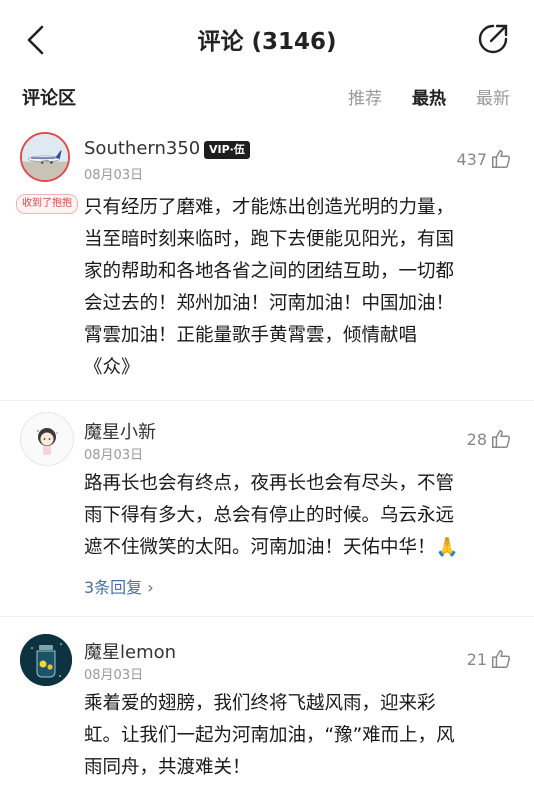  What do you see at coordinates (269, 271) in the screenshot?
I see `comment-line: 家的帮助和各地各省之间的团结互助，一切都` at bounding box center [269, 271].